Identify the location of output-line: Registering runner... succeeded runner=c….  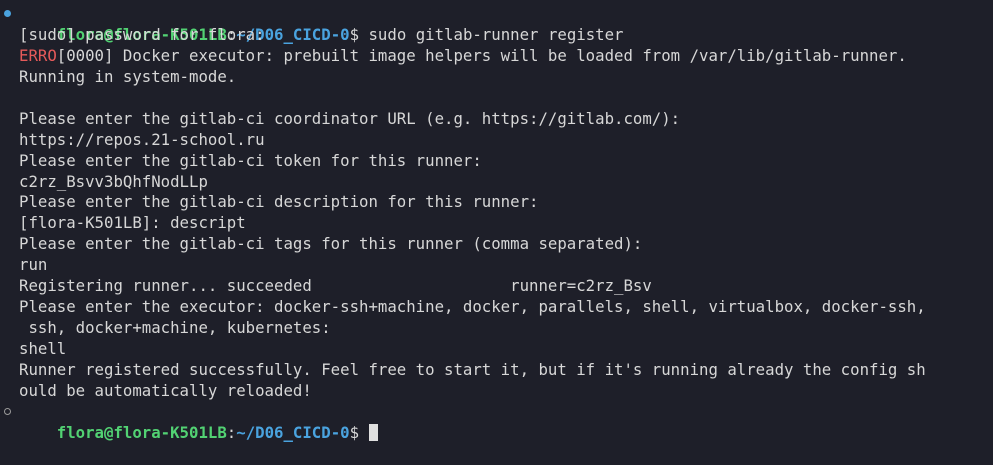
(335, 286).